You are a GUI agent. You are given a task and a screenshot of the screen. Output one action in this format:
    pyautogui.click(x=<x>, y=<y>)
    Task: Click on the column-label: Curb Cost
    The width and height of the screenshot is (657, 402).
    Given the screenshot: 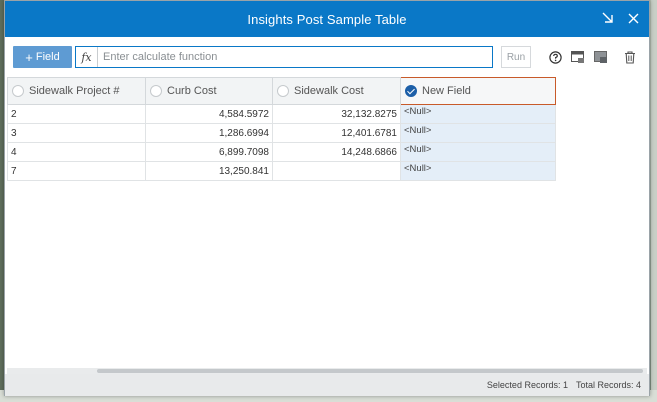 What is the action you would take?
    pyautogui.click(x=192, y=91)
    